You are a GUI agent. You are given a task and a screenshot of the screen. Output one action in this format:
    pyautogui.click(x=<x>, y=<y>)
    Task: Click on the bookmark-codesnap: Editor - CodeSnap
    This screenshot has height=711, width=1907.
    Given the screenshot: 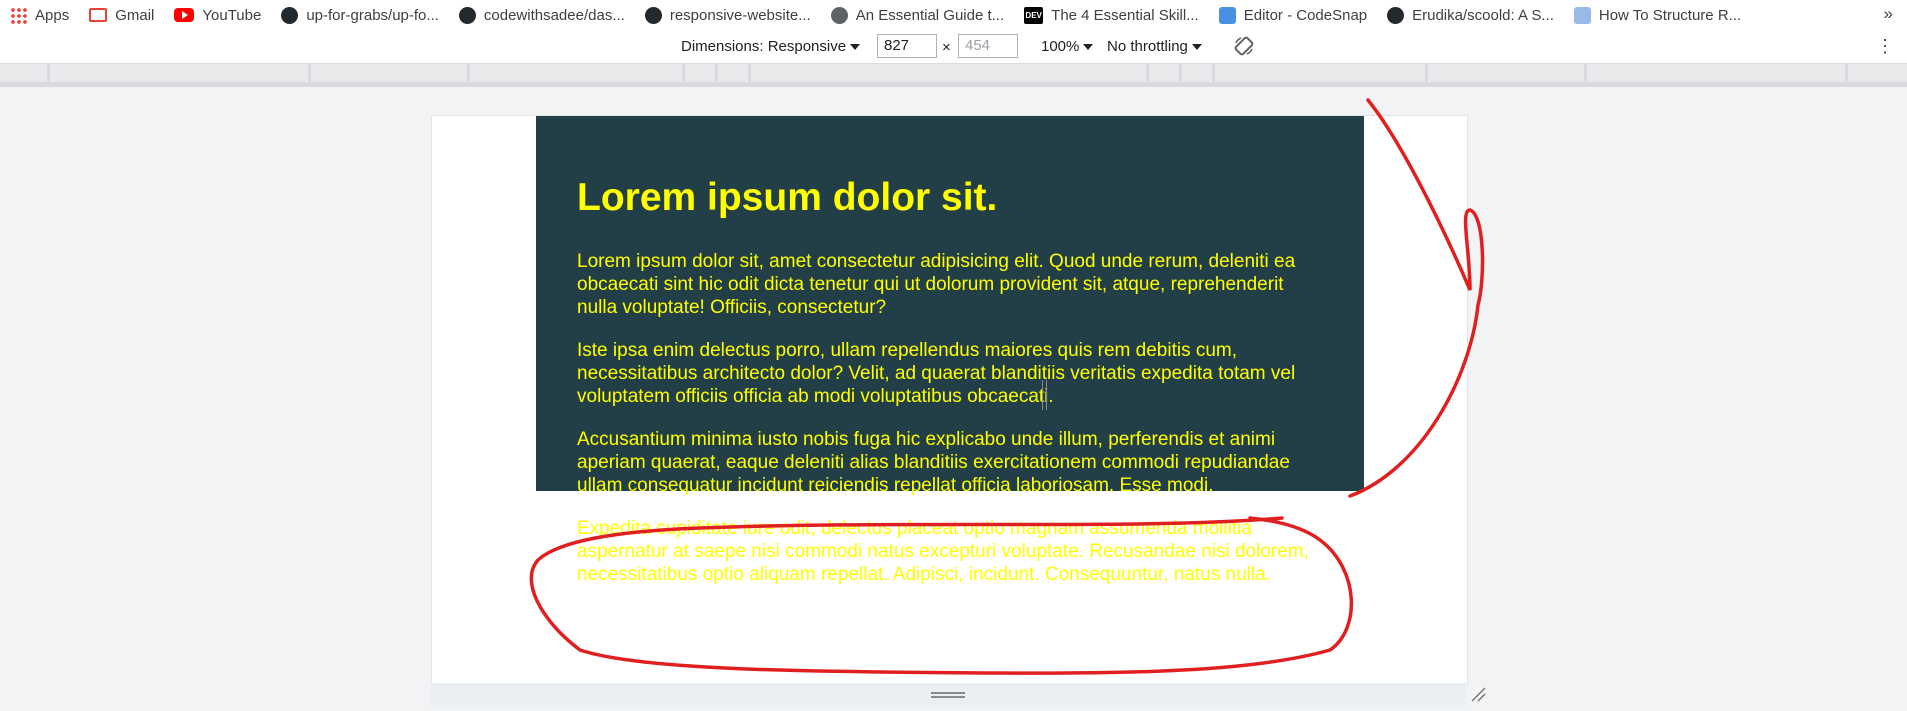 What is the action you would take?
    pyautogui.click(x=1293, y=15)
    